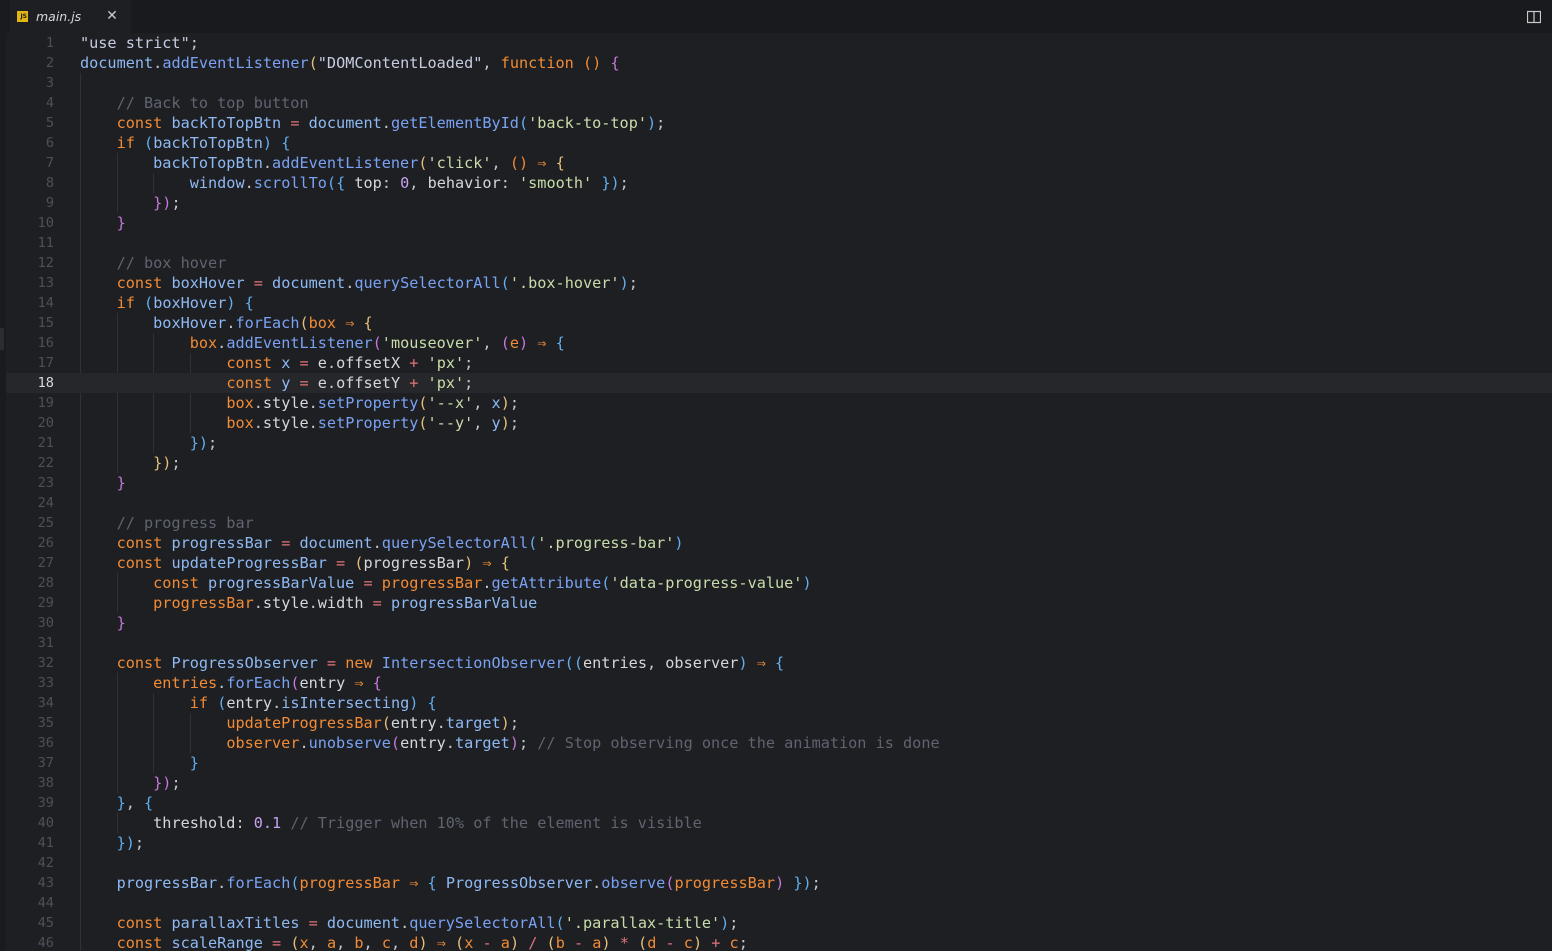 The width and height of the screenshot is (1552, 951). What do you see at coordinates (779, 903) in the screenshot?
I see `code-line: 44` at bounding box center [779, 903].